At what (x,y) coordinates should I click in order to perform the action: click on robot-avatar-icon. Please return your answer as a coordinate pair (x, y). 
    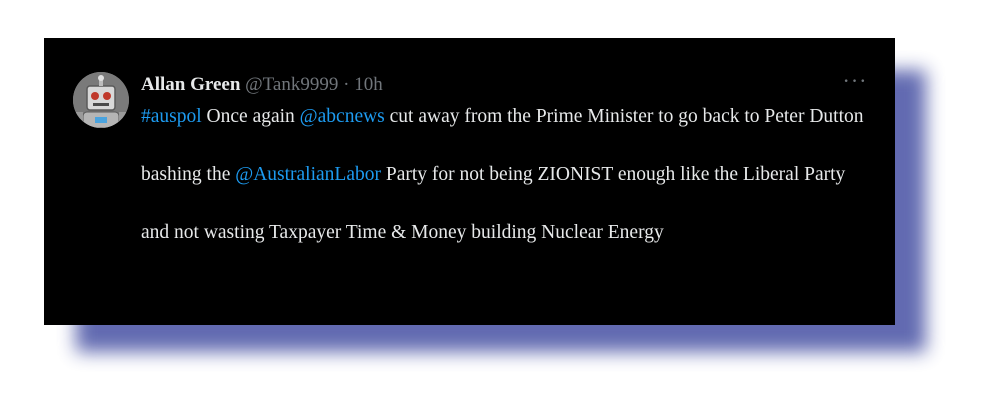
    Looking at the image, I should click on (101, 100).